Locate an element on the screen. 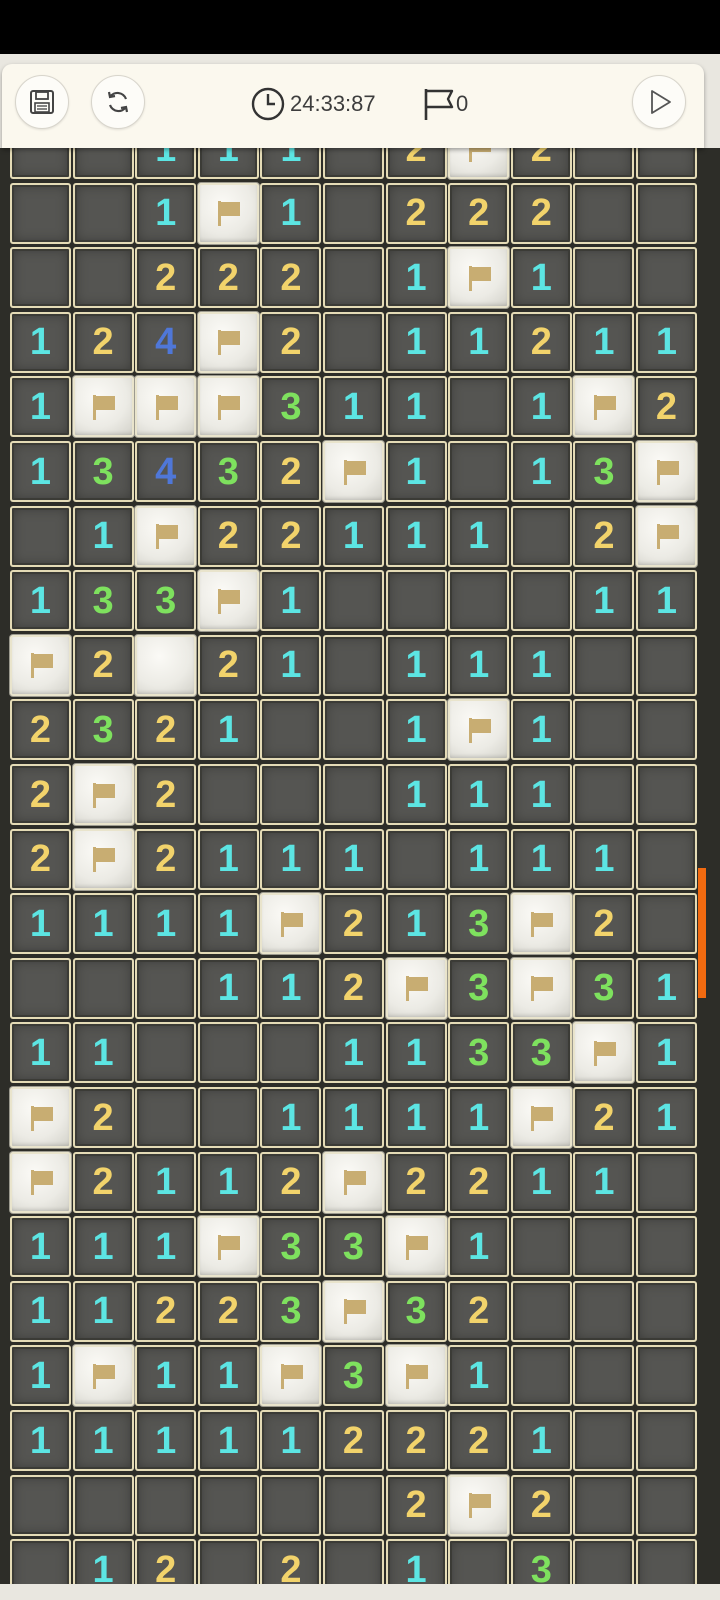 This screenshot has height=1600, width=720. restart-button is located at coordinates (118, 102).